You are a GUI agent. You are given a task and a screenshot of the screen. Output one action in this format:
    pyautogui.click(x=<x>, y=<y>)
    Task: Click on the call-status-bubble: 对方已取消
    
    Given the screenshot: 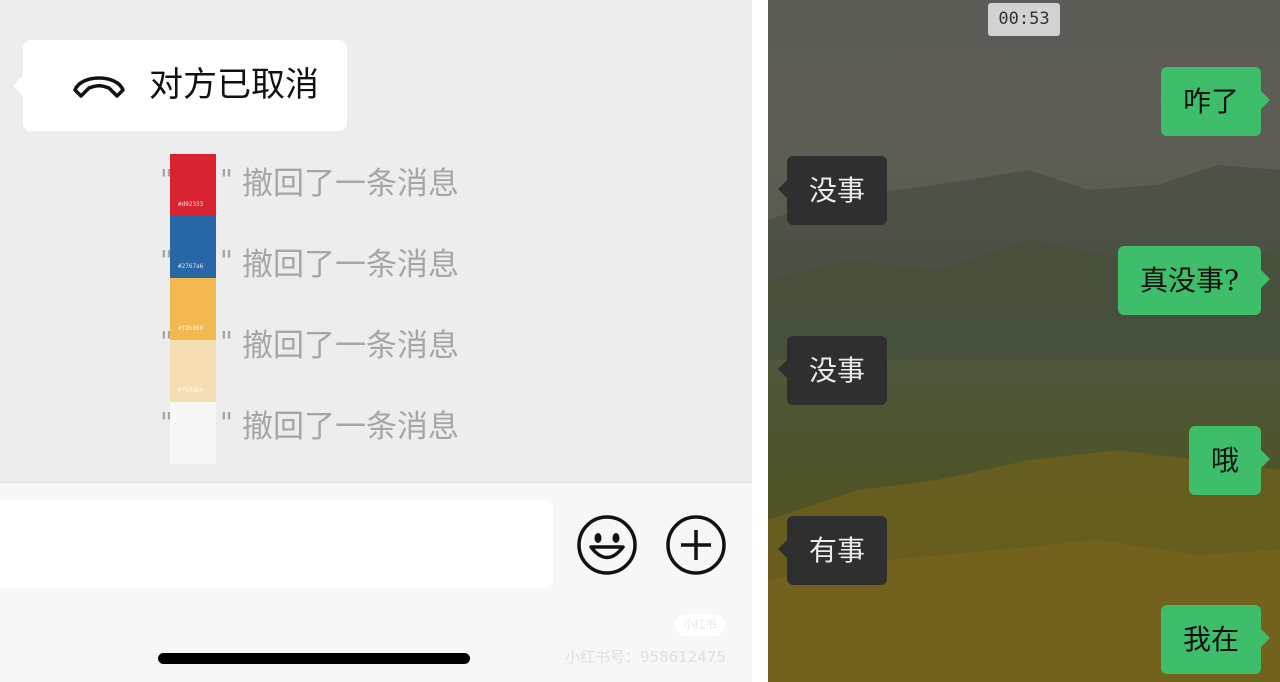 What is the action you would take?
    pyautogui.click(x=180, y=85)
    